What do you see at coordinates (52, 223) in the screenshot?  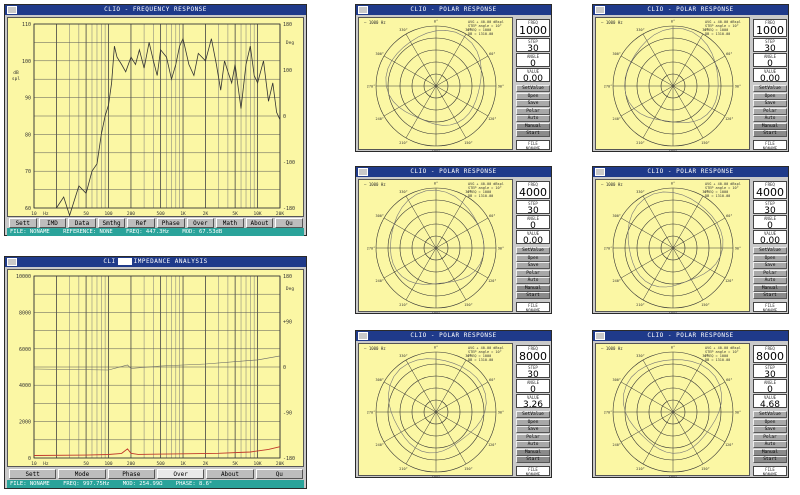 I see `imd-button: IMD` at bounding box center [52, 223].